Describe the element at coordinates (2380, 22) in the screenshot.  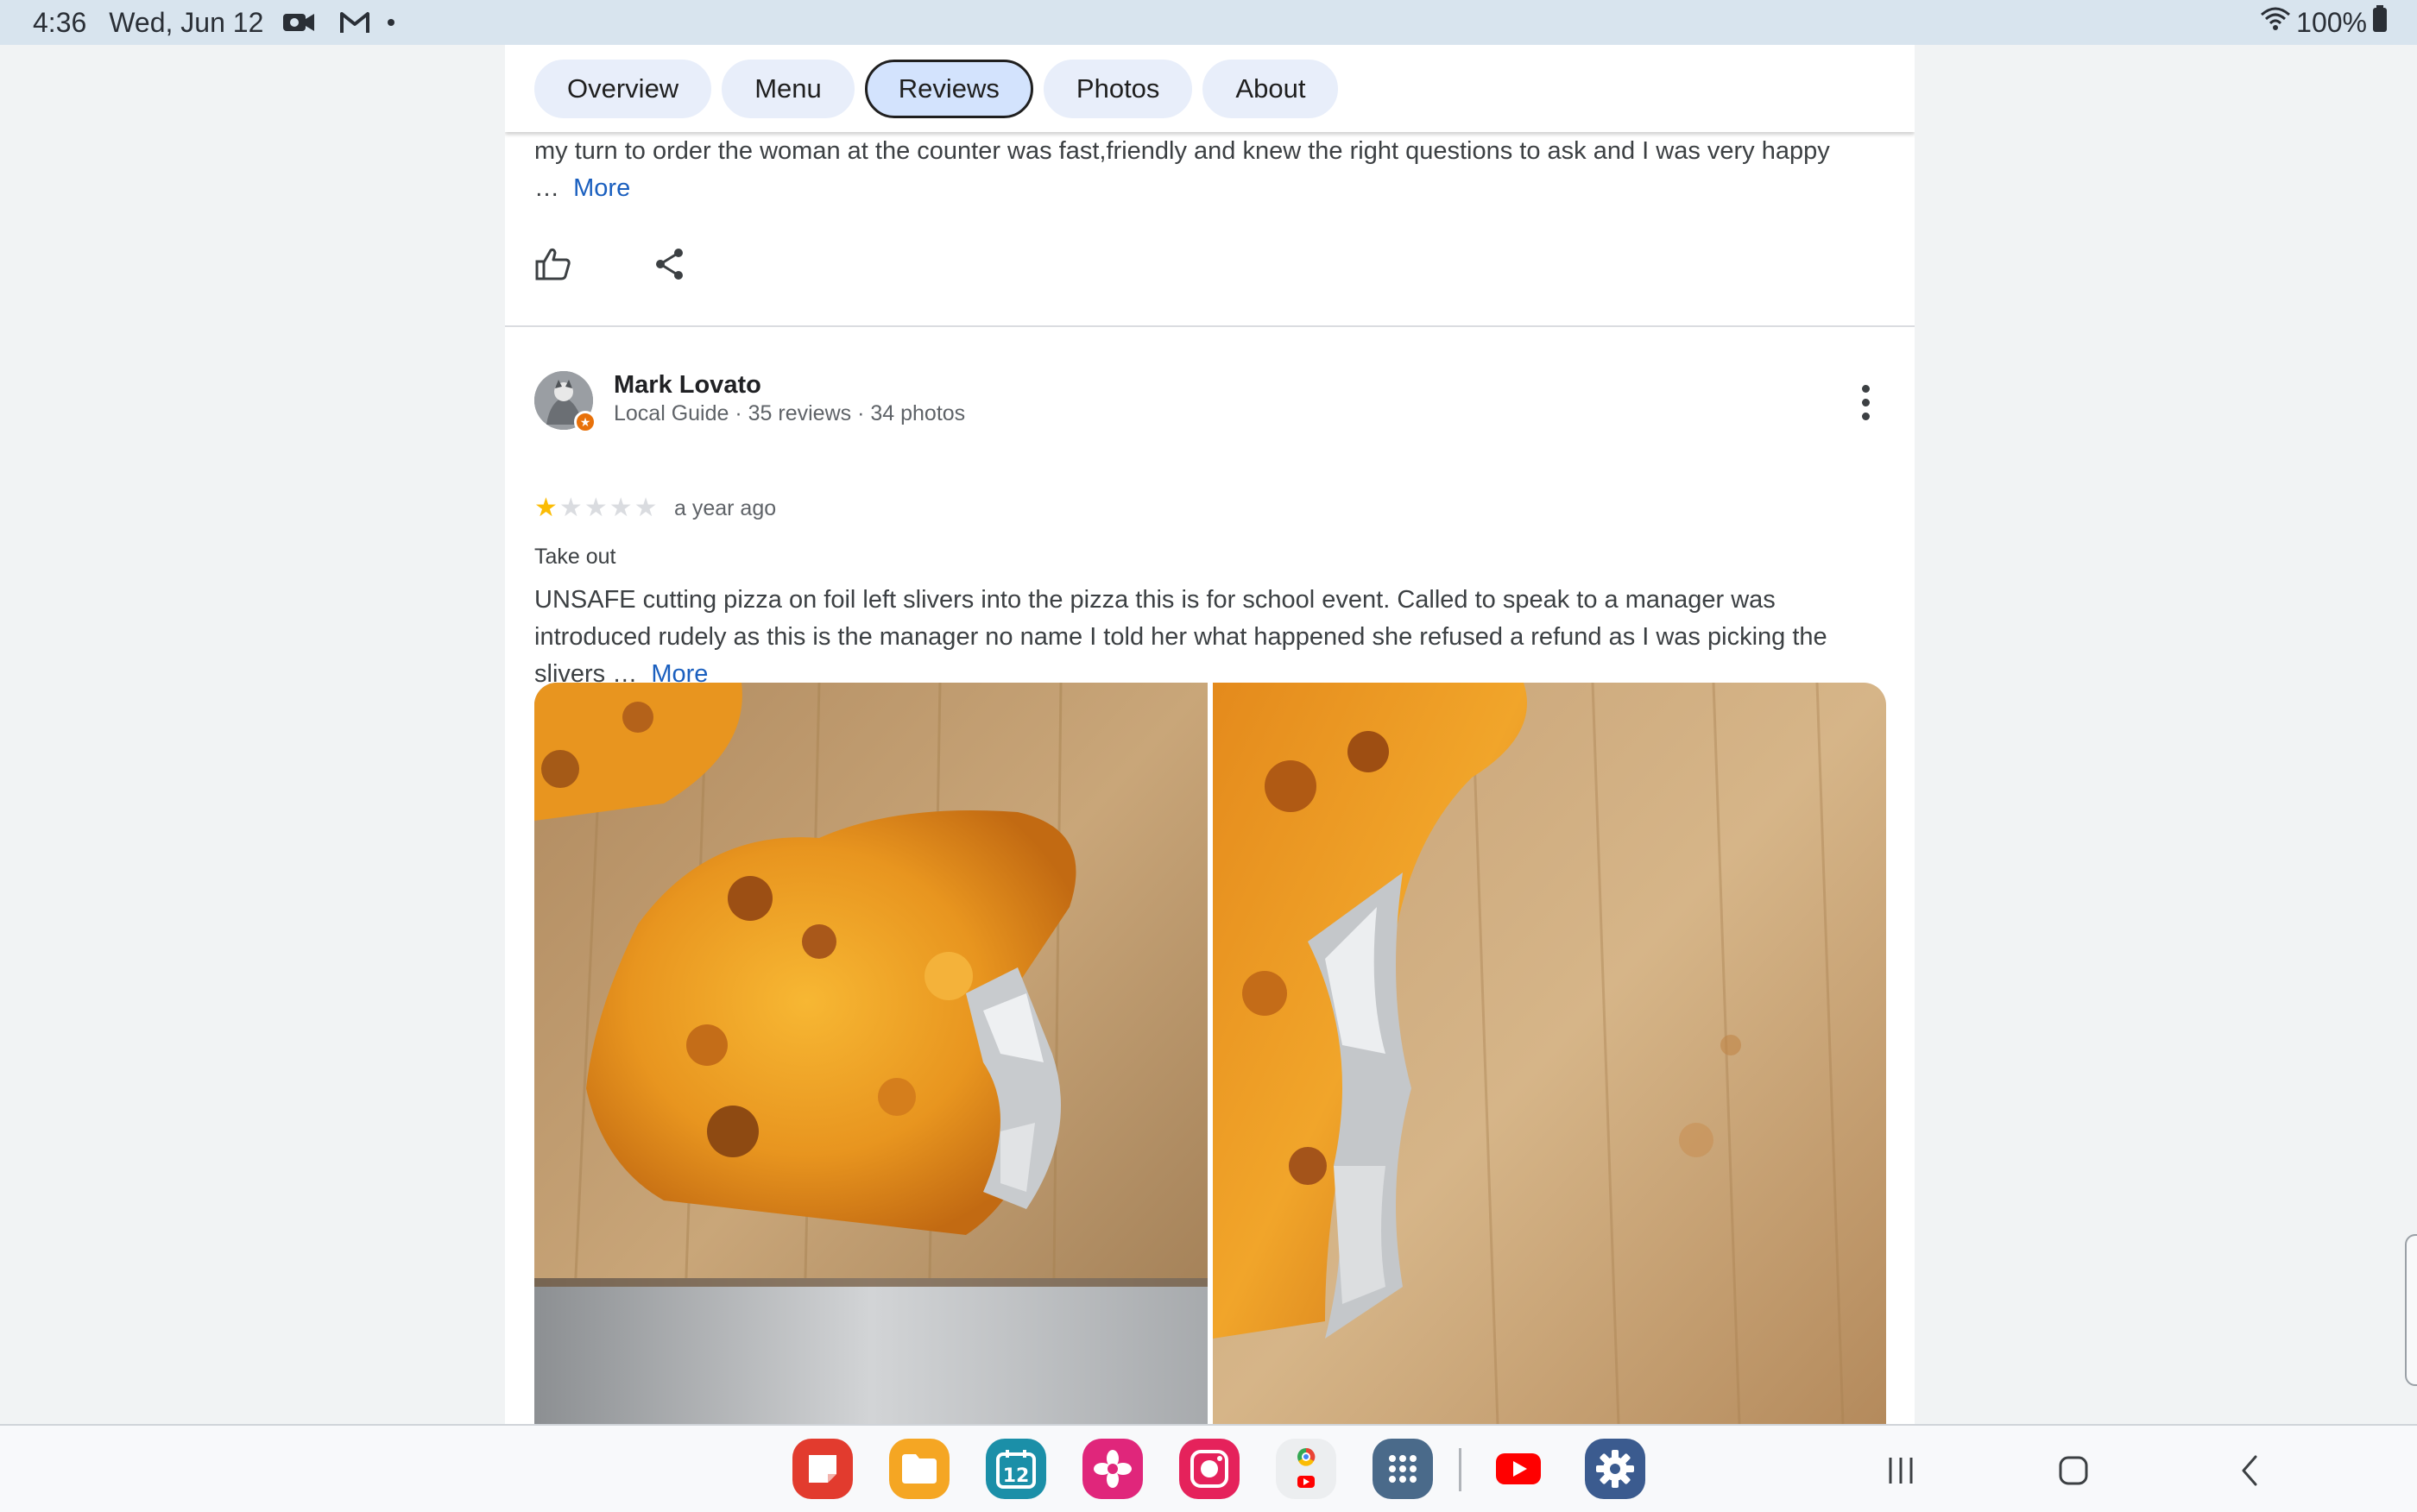
I see `battery-icon` at that location.